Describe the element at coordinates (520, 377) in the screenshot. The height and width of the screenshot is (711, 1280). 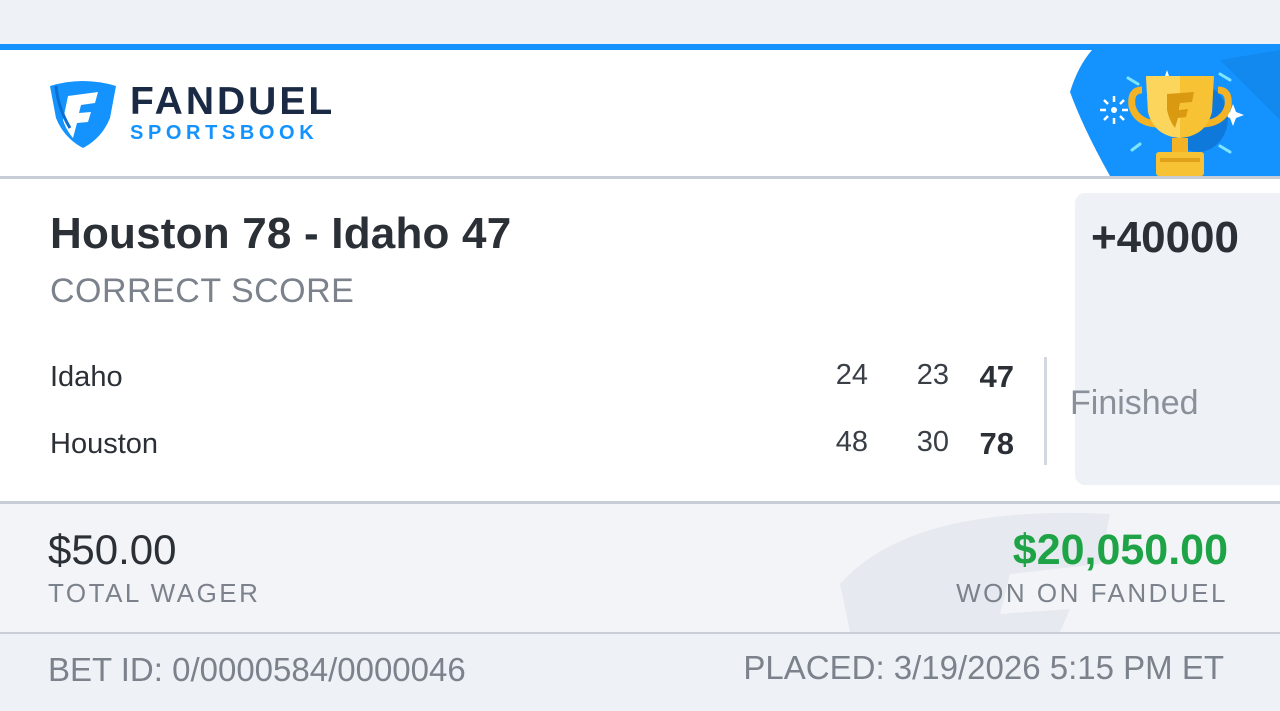
I see `team-row: Idaho 24 23 47` at that location.